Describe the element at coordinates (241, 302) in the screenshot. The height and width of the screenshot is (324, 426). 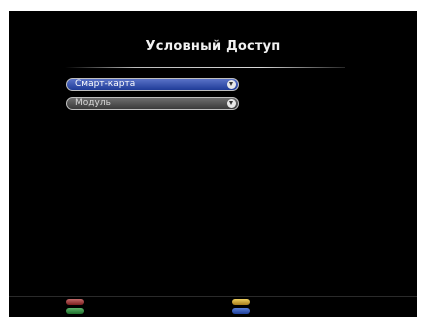
I see `yellow-key-icon` at that location.